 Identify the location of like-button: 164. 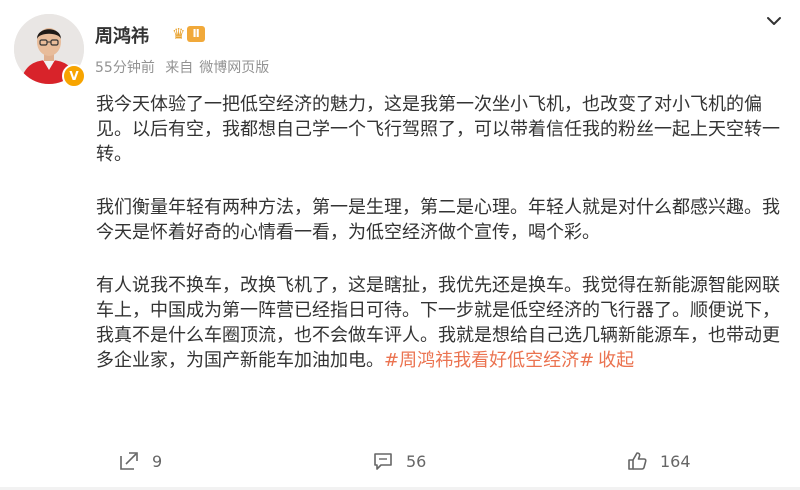
(658, 461).